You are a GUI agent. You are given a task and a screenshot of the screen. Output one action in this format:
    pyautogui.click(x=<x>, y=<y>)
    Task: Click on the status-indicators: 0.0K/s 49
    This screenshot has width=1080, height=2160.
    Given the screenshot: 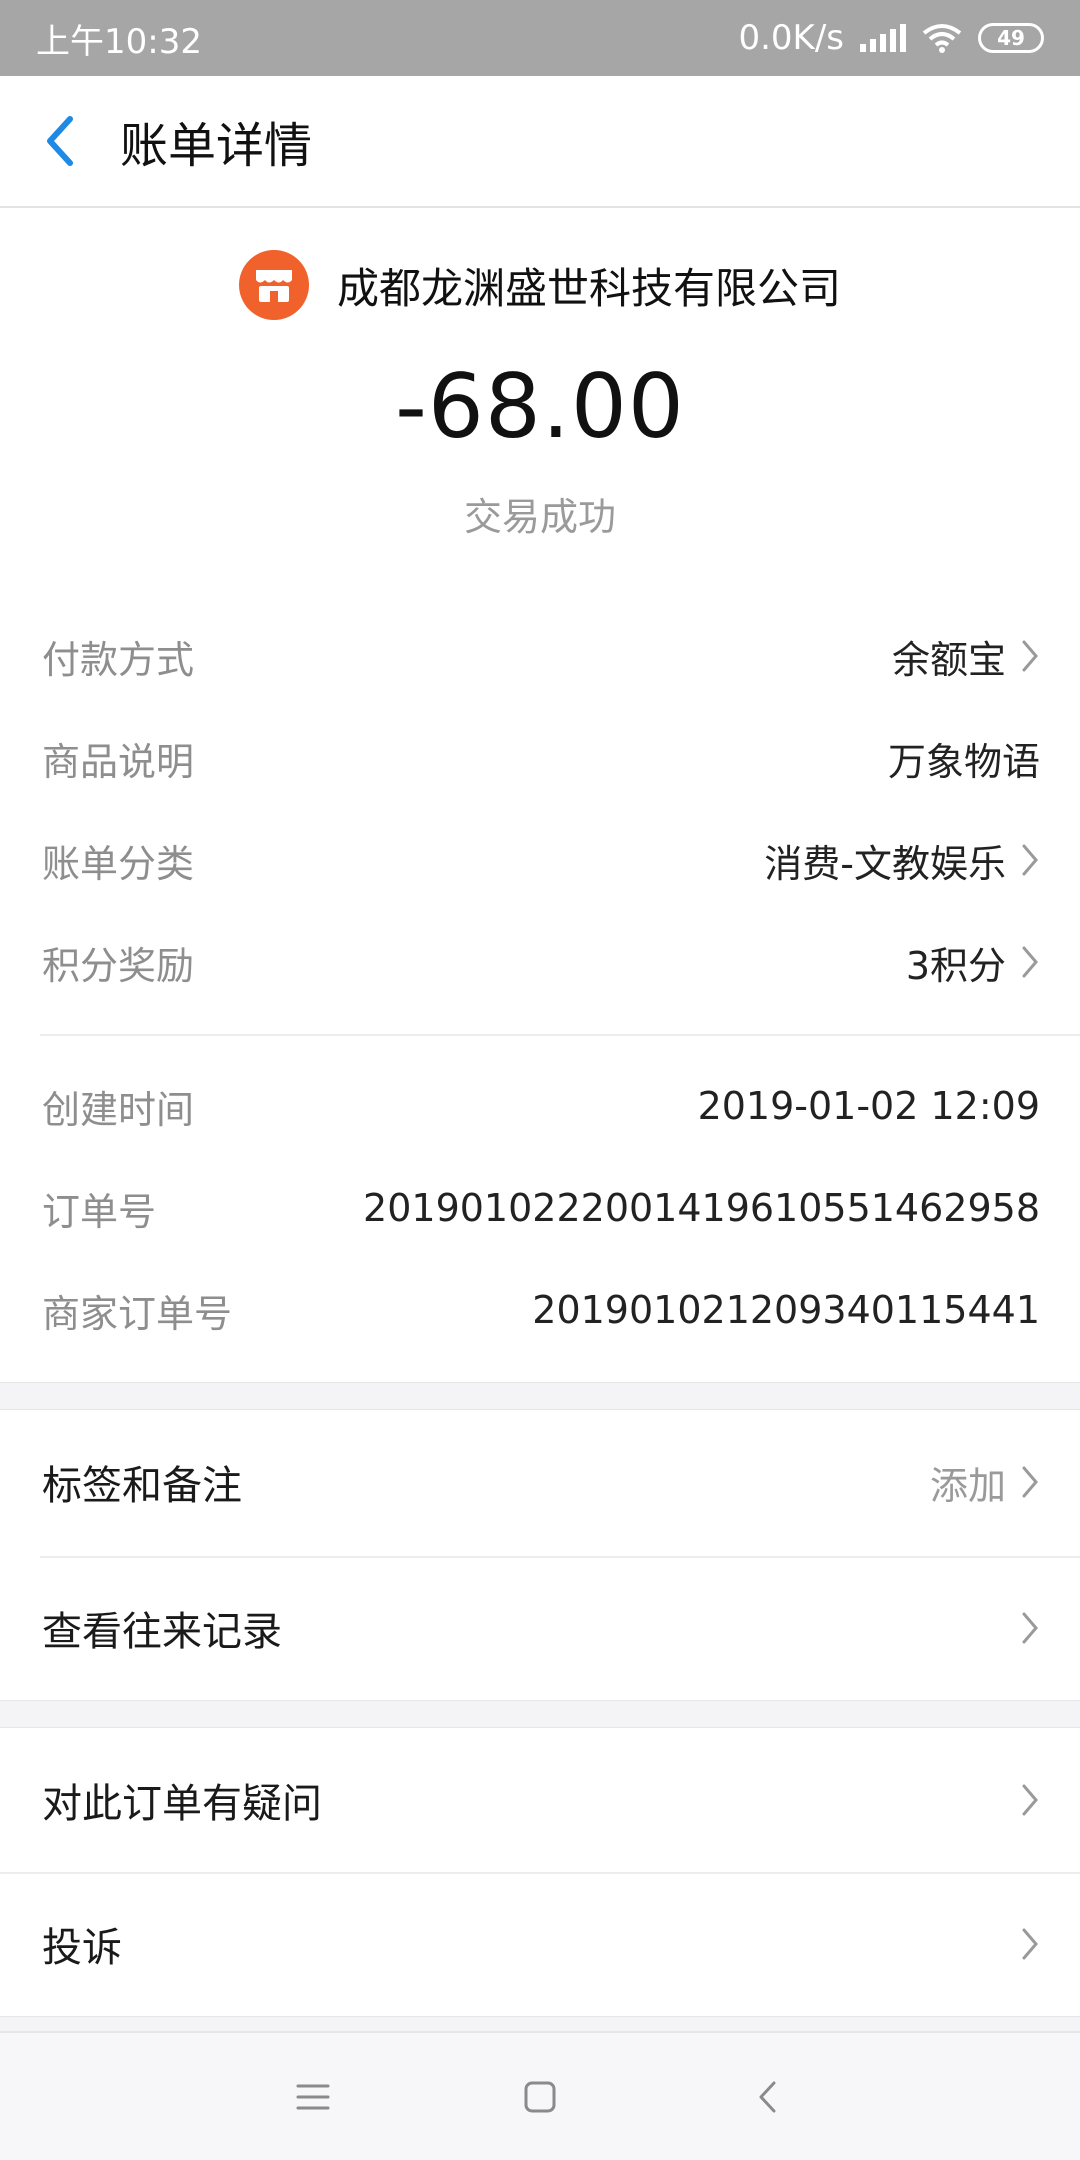 What is the action you would take?
    pyautogui.click(x=891, y=38)
    